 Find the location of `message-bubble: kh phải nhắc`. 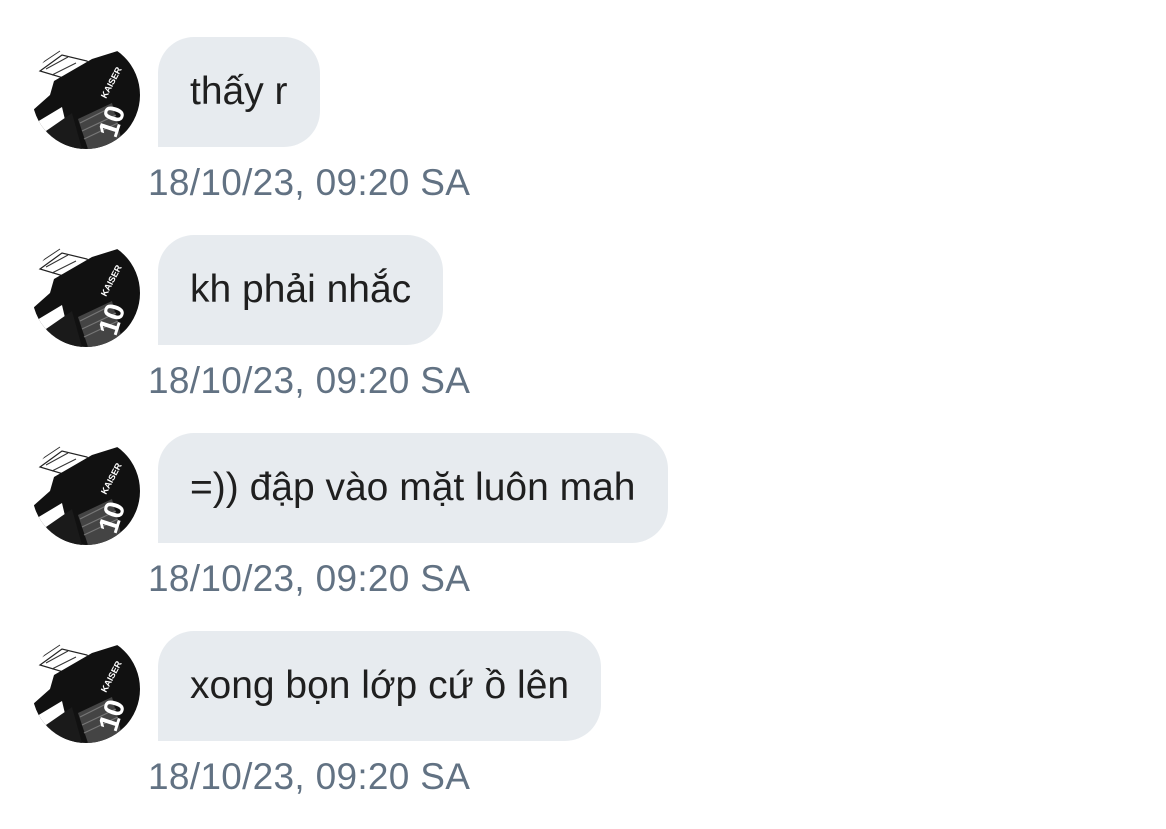

message-bubble: kh phải nhắc is located at coordinates (301, 290).